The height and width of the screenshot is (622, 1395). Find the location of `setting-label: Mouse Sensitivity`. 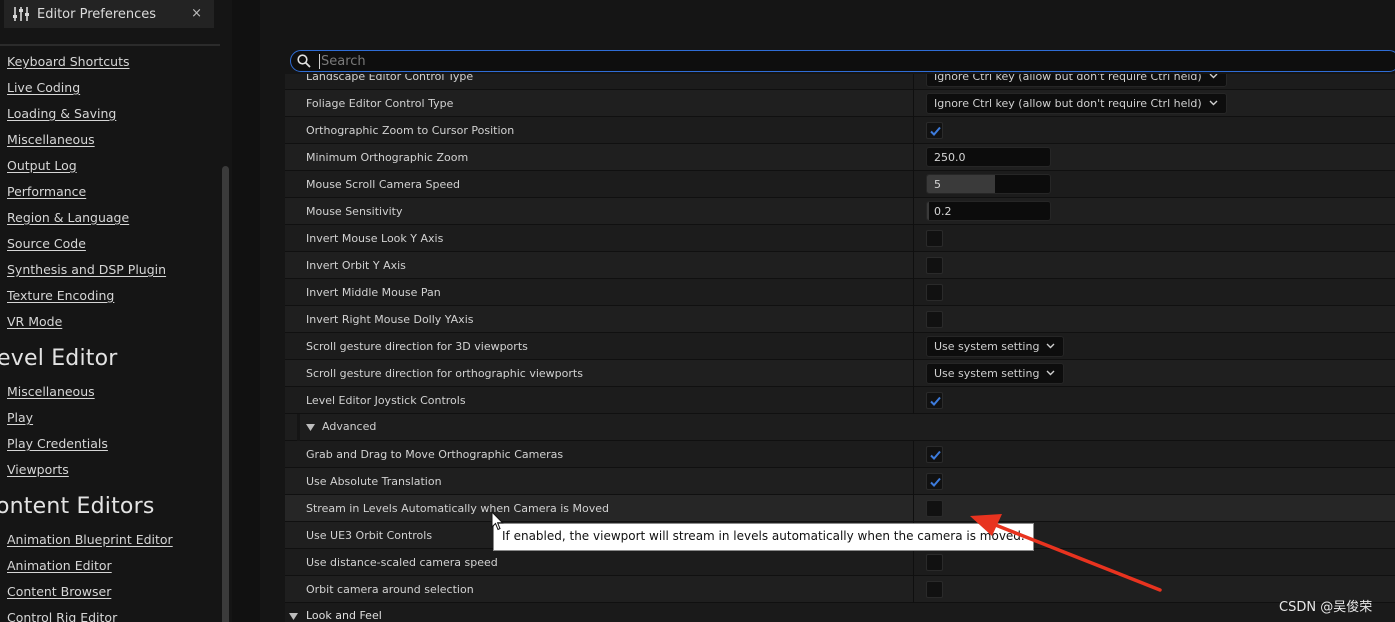

setting-label: Mouse Sensitivity is located at coordinates (354, 211).